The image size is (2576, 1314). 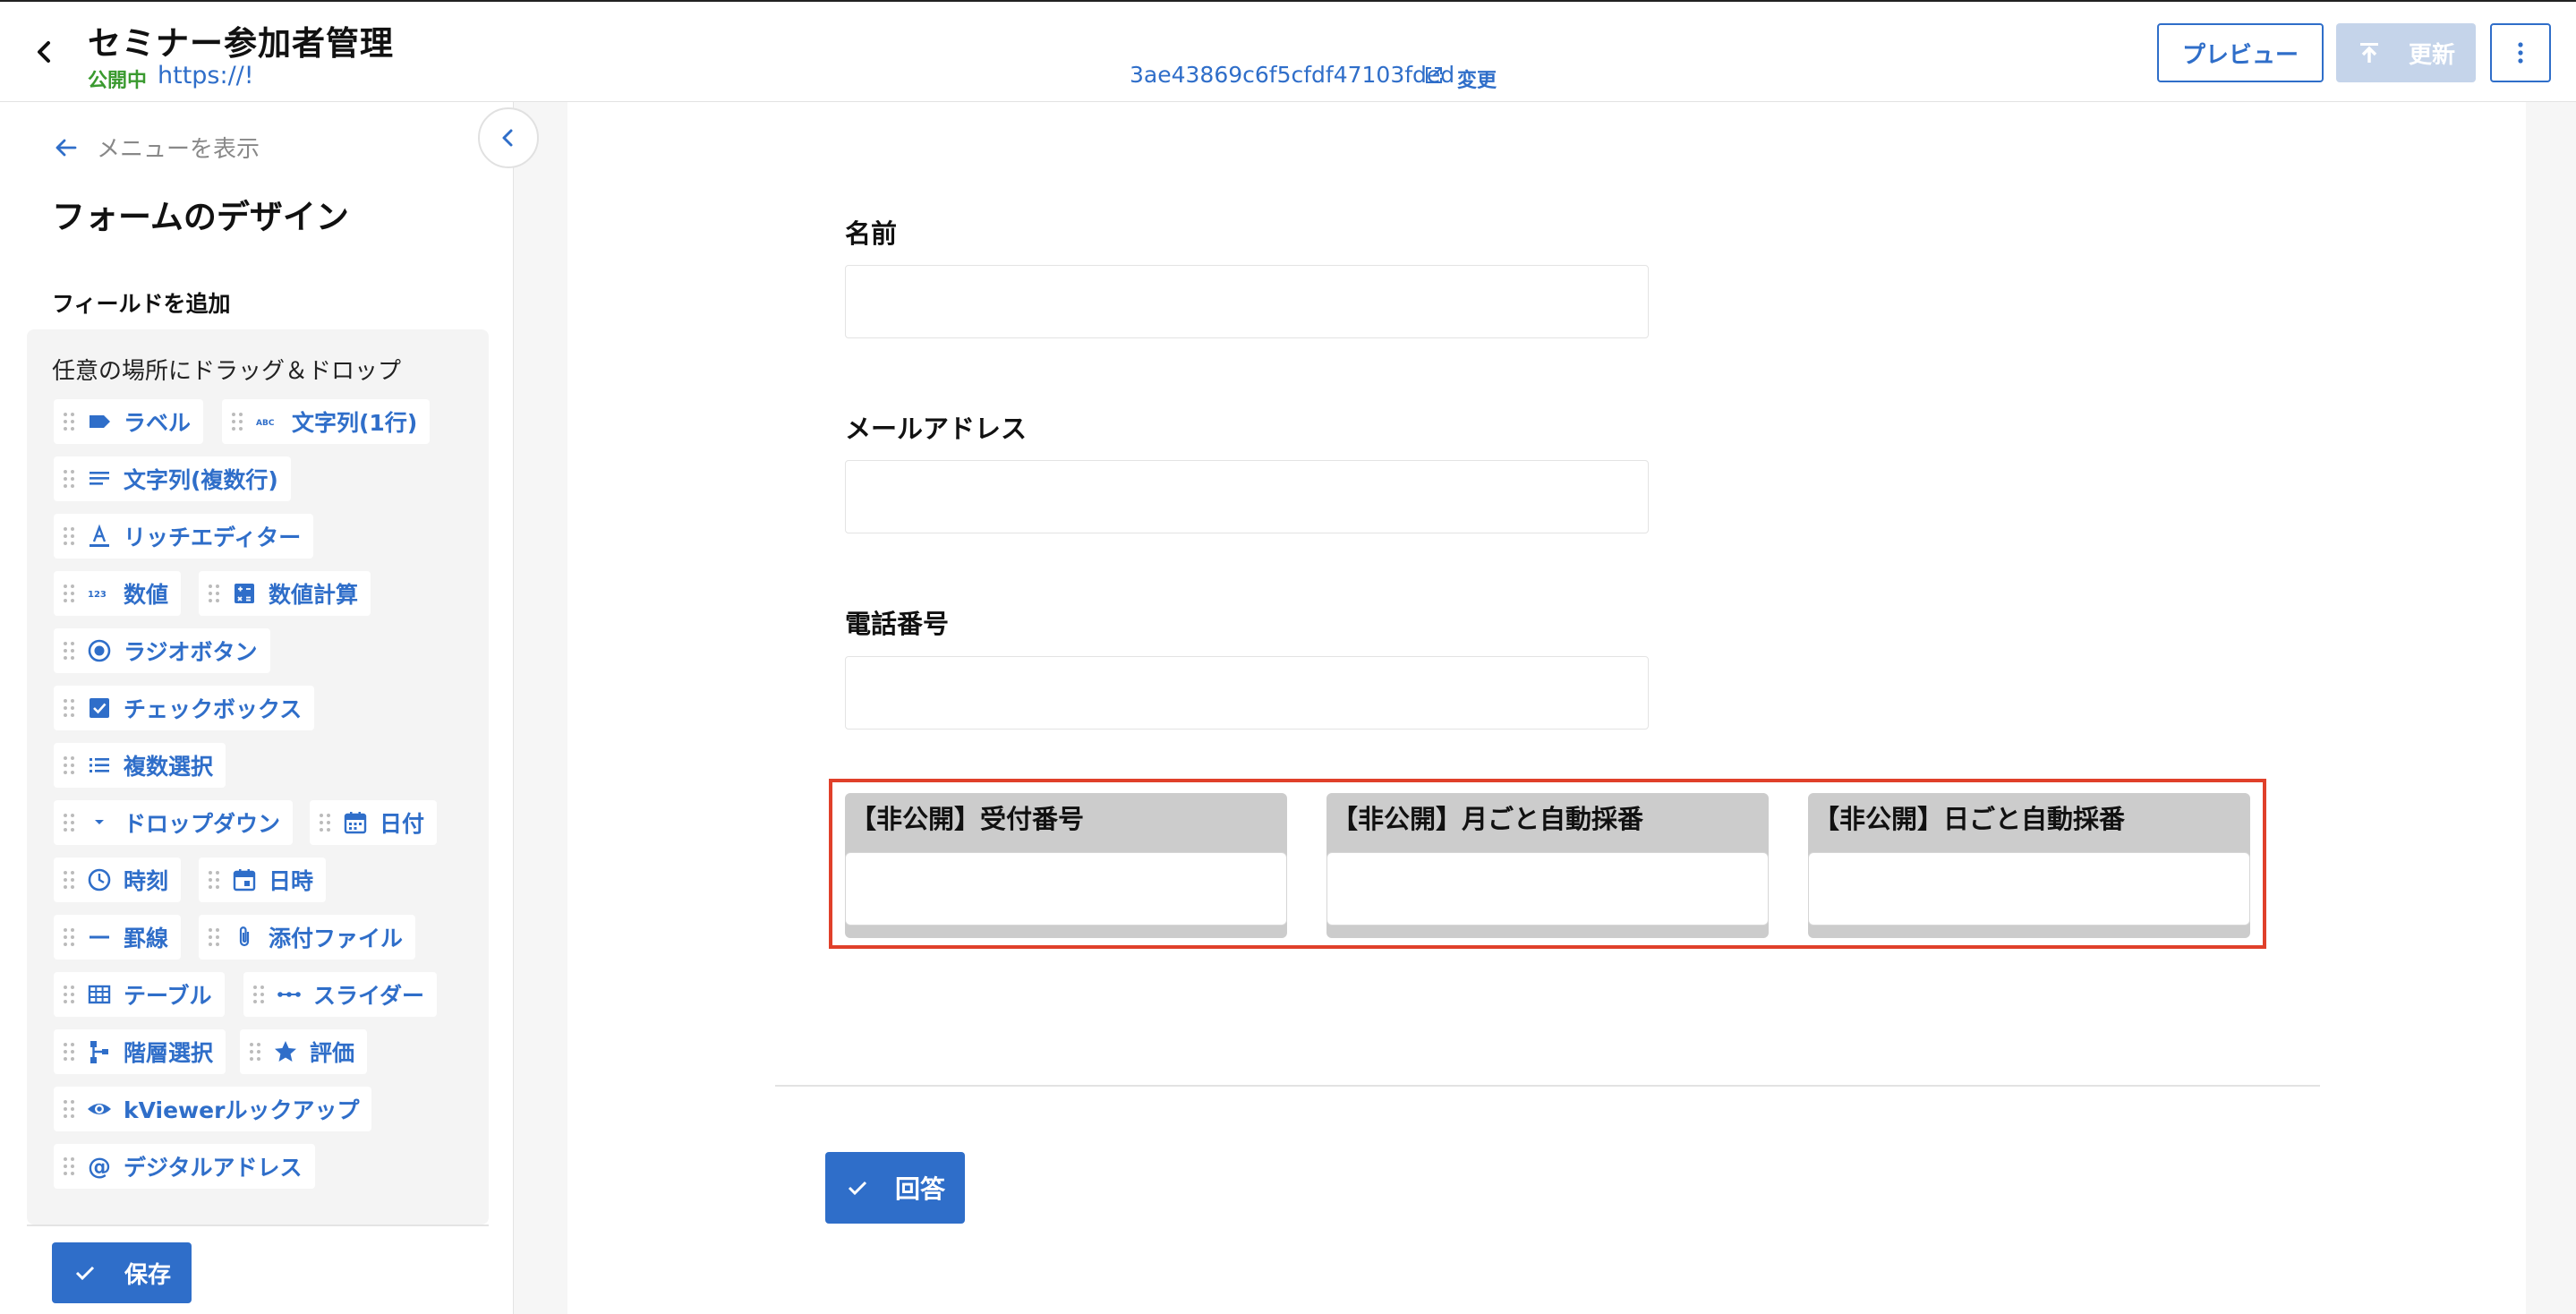 What do you see at coordinates (369, 996) in the screenshot?
I see `field-chip-text: スライダー` at bounding box center [369, 996].